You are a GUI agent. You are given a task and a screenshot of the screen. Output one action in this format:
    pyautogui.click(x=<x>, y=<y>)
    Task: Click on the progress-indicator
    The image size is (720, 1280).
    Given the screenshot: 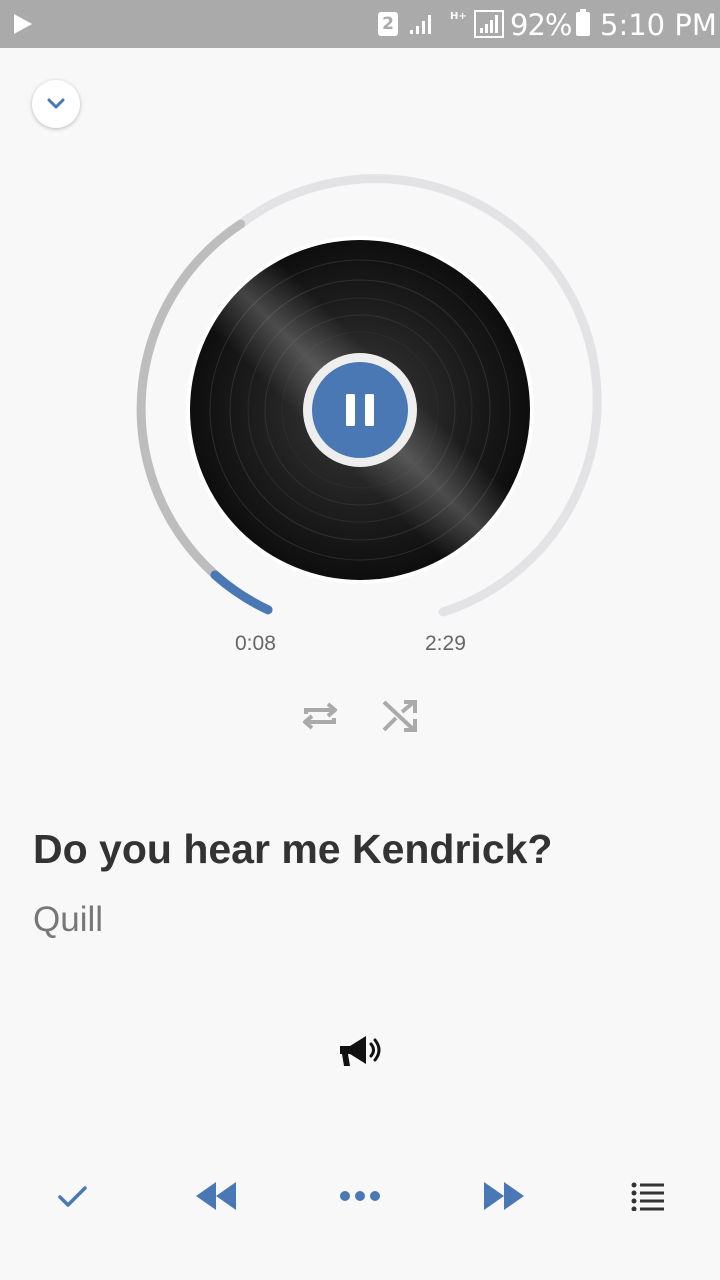 What is the action you would take?
    pyautogui.click(x=241, y=592)
    